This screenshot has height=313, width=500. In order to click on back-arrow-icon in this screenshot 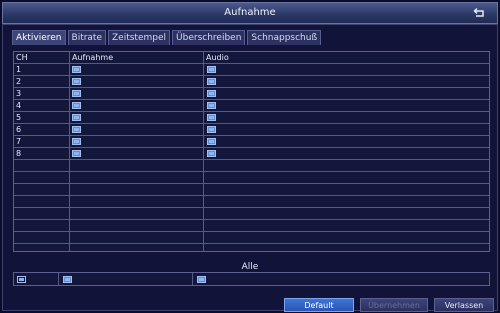, I will do `click(478, 12)`.